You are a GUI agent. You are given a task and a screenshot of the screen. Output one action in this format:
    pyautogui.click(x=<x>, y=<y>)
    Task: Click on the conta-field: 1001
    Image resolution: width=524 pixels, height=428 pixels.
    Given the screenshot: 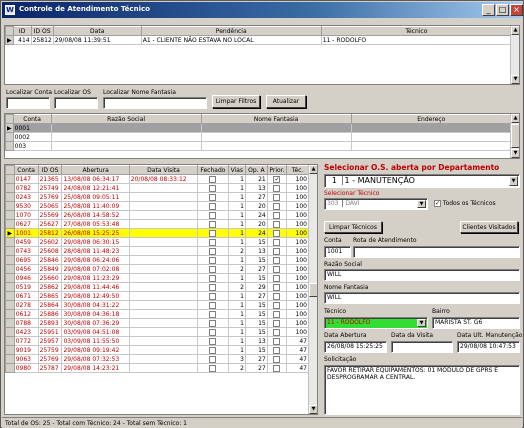 What is the action you would take?
    pyautogui.click(x=337, y=252)
    